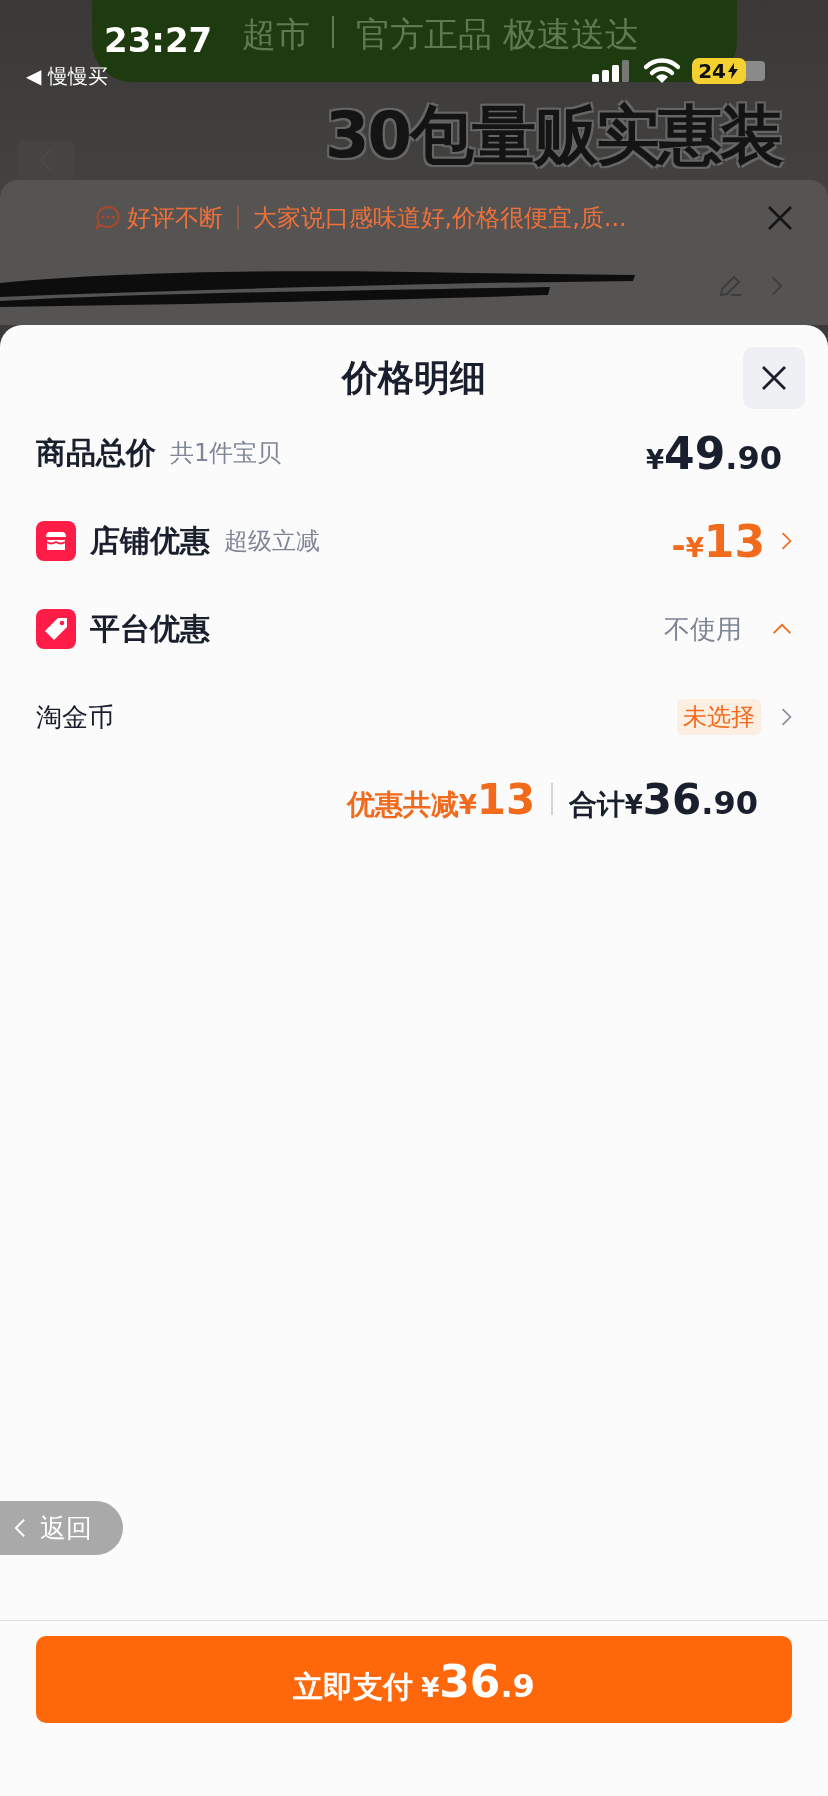  What do you see at coordinates (108, 218) in the screenshot?
I see `chat-bubble-icon` at bounding box center [108, 218].